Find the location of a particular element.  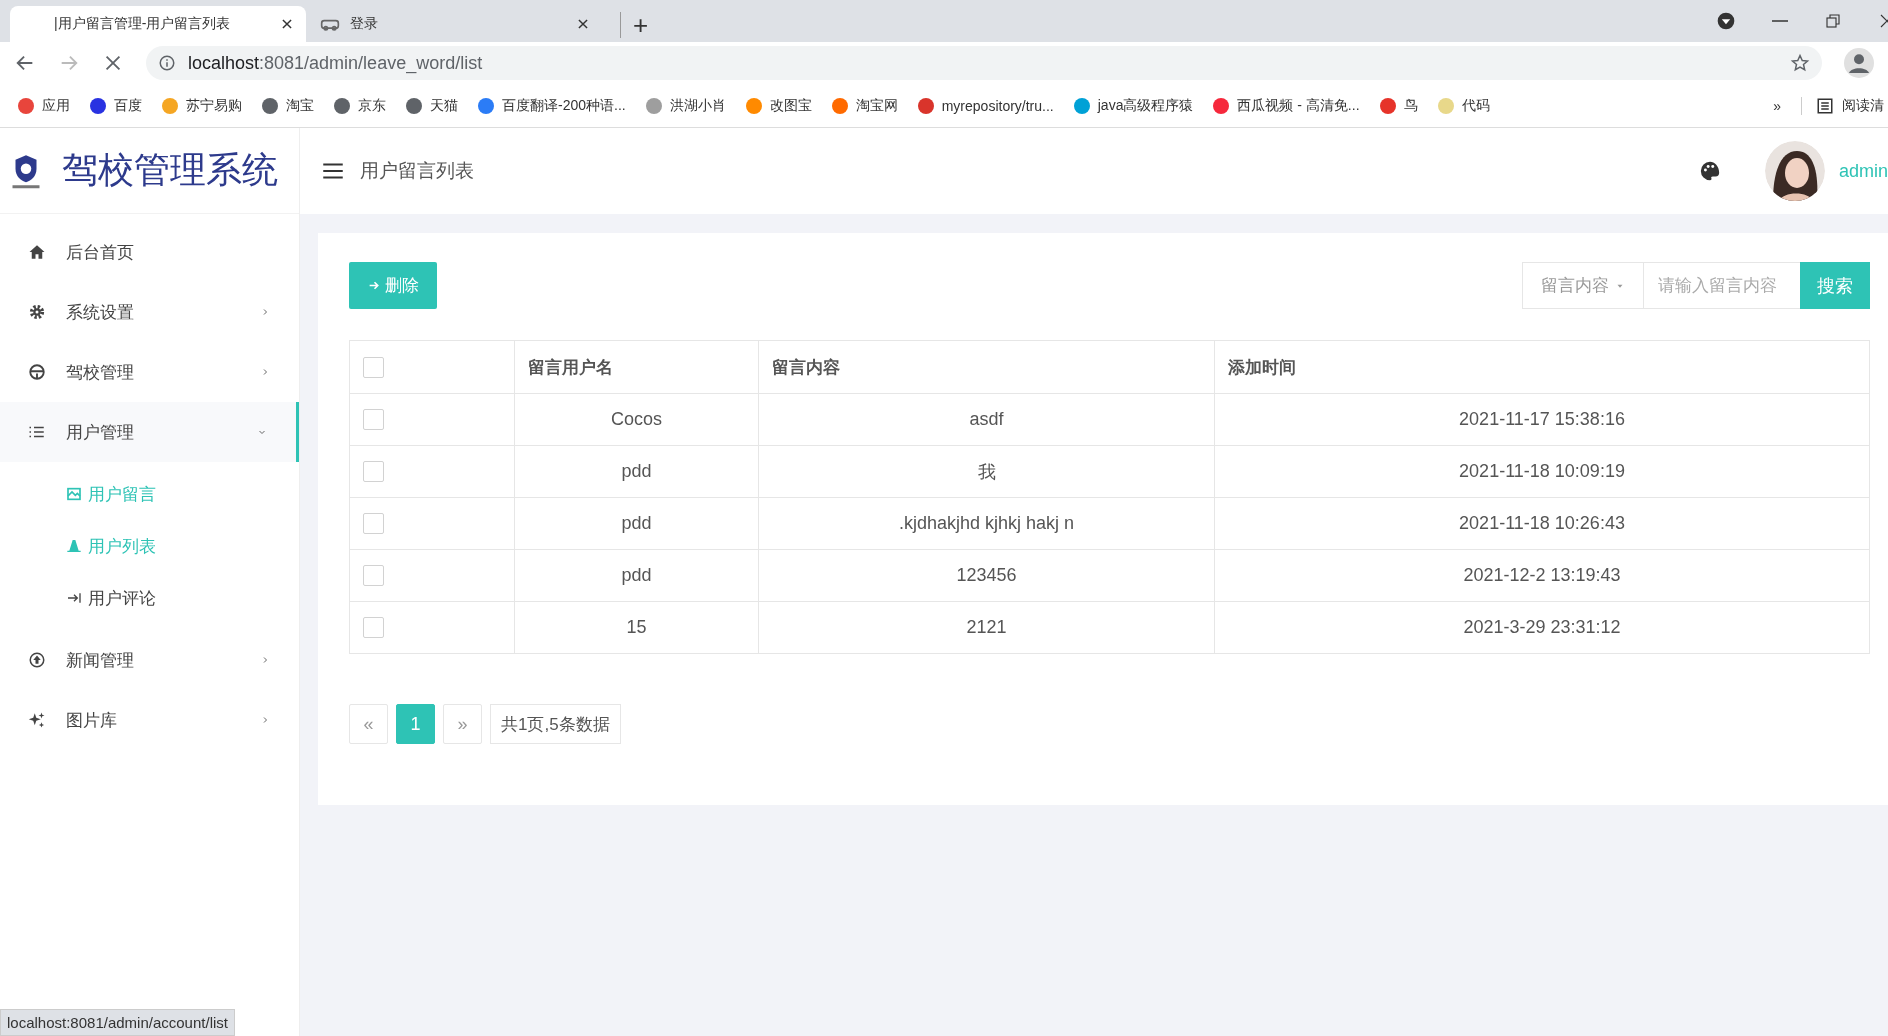

table-cell: 15 is located at coordinates (636, 627).